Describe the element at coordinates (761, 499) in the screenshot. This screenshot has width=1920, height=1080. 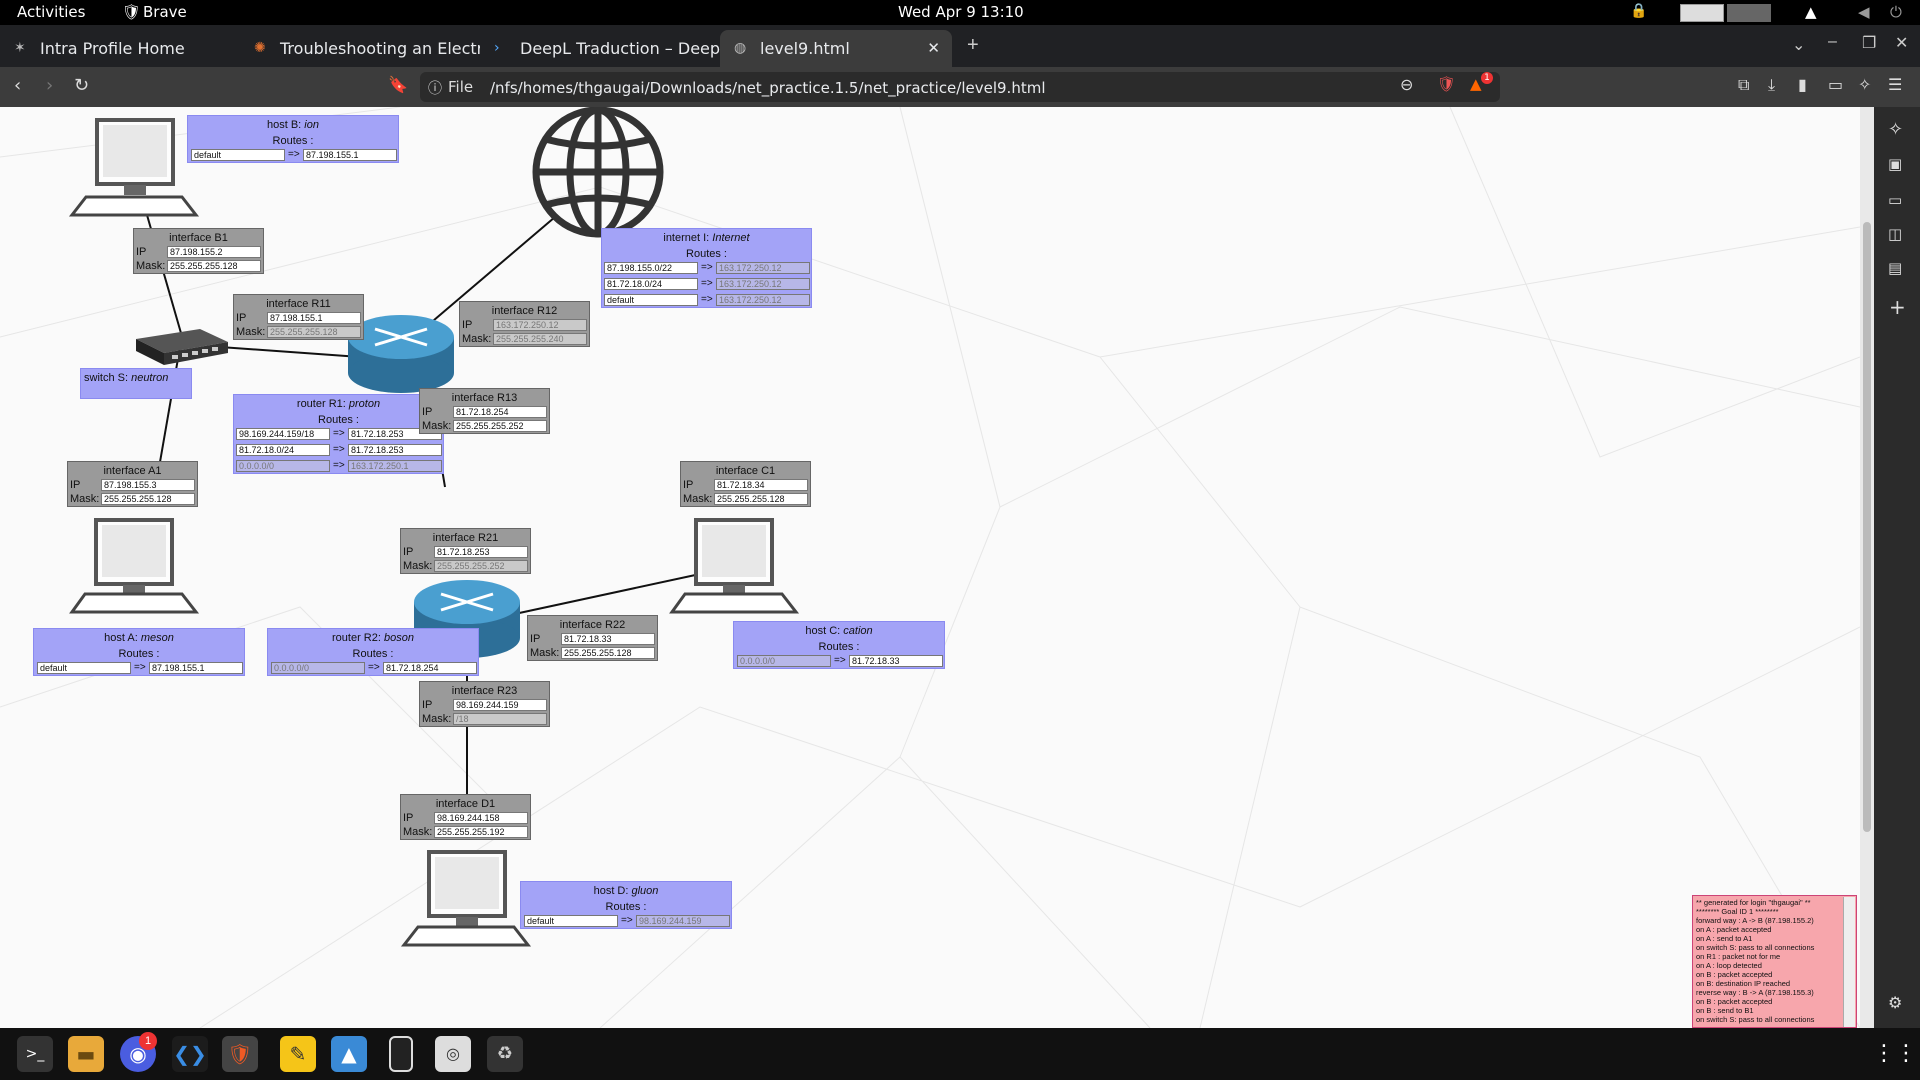
I see `C1-mask-input: 255.255.255.128` at that location.